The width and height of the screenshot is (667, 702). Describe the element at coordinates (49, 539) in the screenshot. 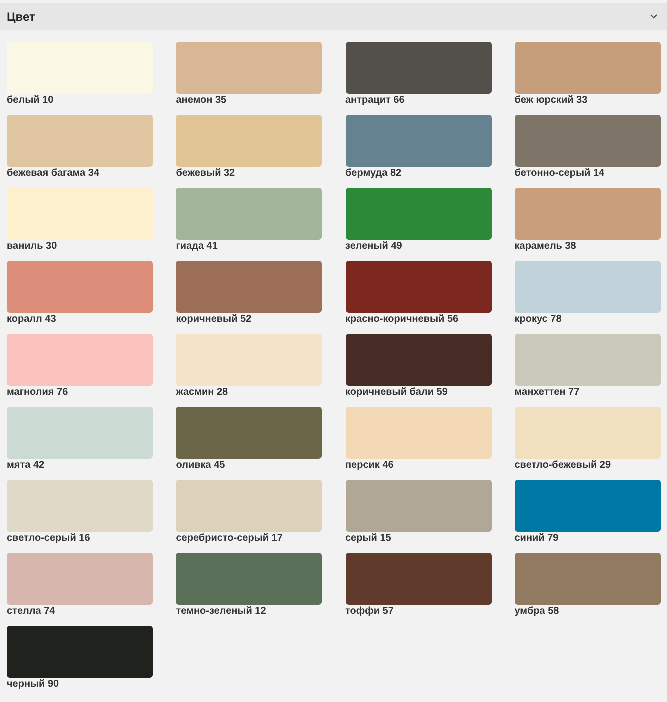

I see `color-label: светло-серый 16` at that location.